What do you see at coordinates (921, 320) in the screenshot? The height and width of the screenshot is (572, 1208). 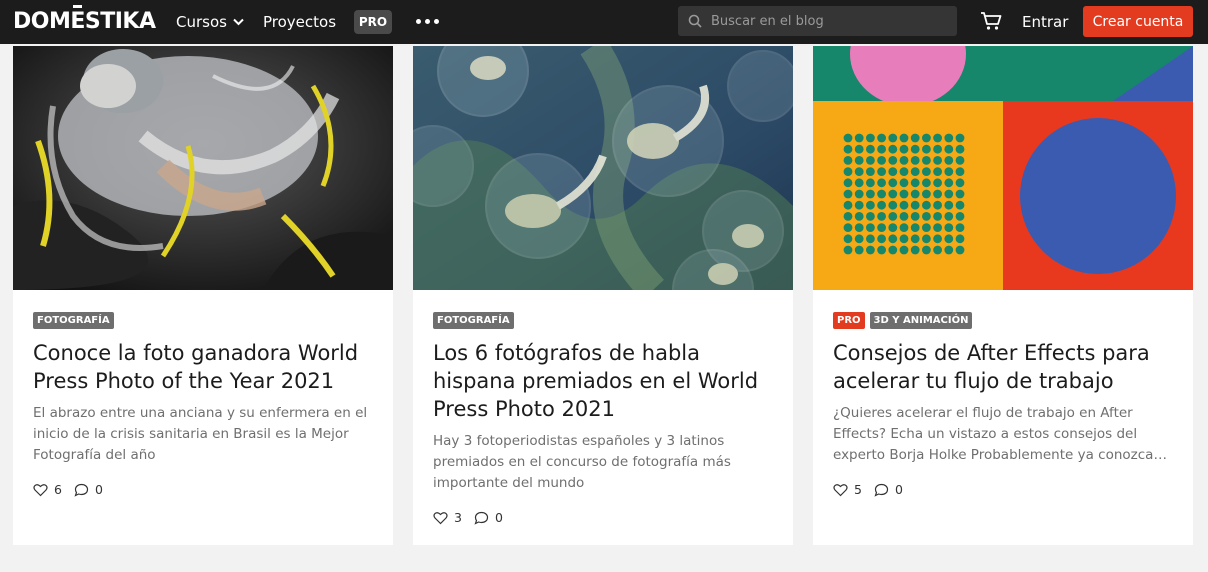 I see `category-tag: 3D Y ANIMACIÓN` at bounding box center [921, 320].